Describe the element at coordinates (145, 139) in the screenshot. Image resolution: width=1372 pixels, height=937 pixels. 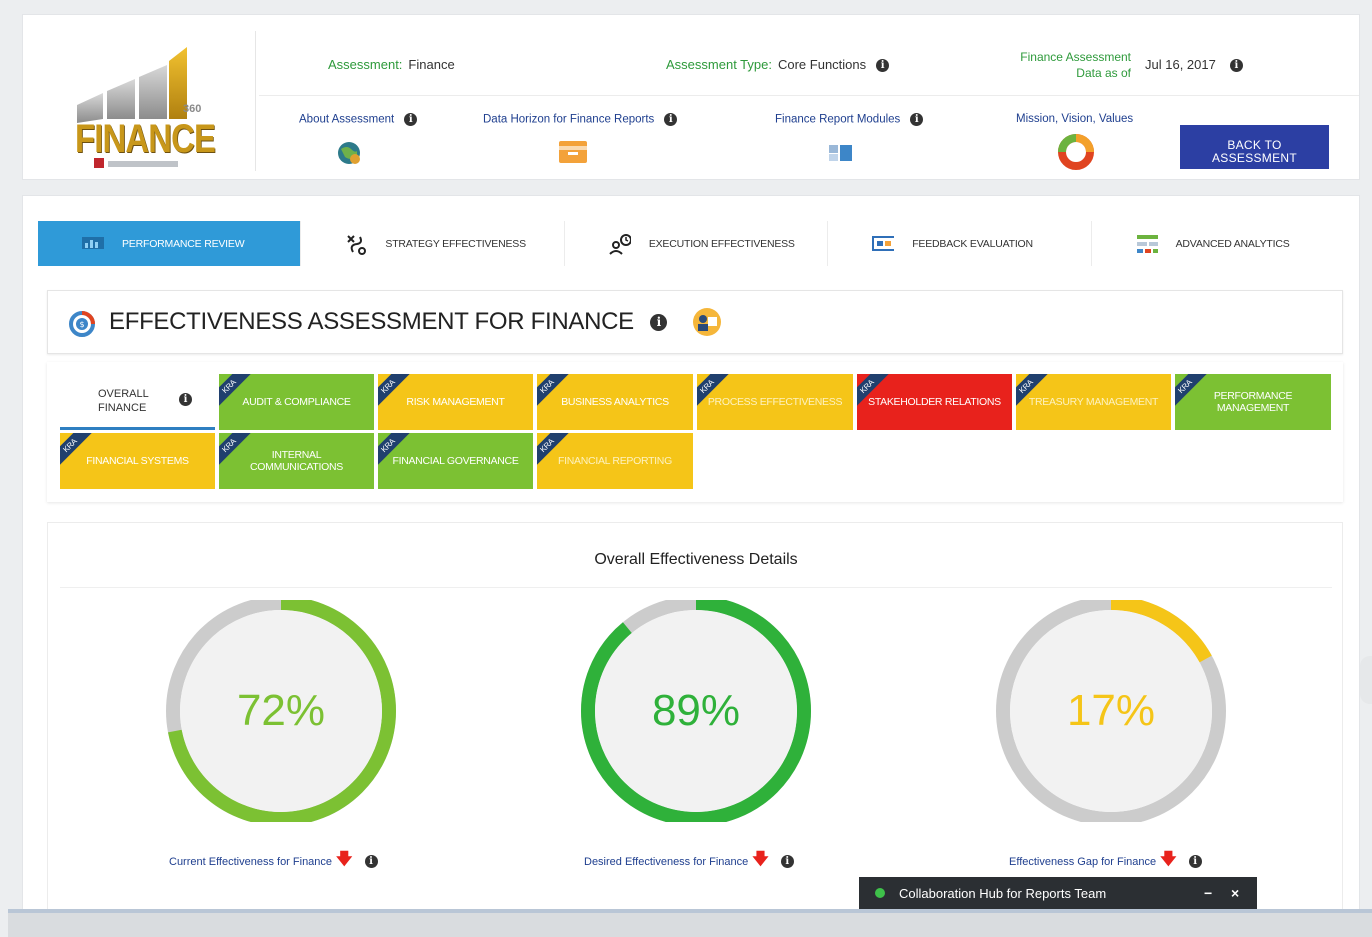
I see `logo-wordmark: FINANCE` at that location.